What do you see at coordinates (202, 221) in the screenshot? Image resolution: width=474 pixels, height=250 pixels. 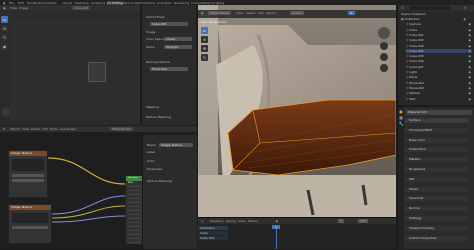 I see `timeline-type-icon: ◷` at bounding box center [202, 221].